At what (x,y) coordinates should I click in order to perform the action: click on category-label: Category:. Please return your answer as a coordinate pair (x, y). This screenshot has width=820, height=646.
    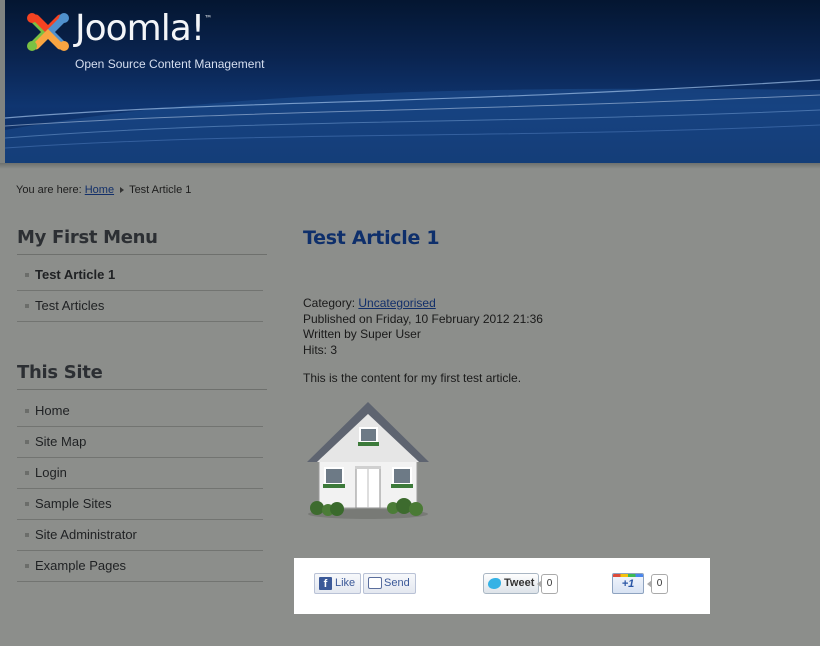
    Looking at the image, I should click on (329, 303).